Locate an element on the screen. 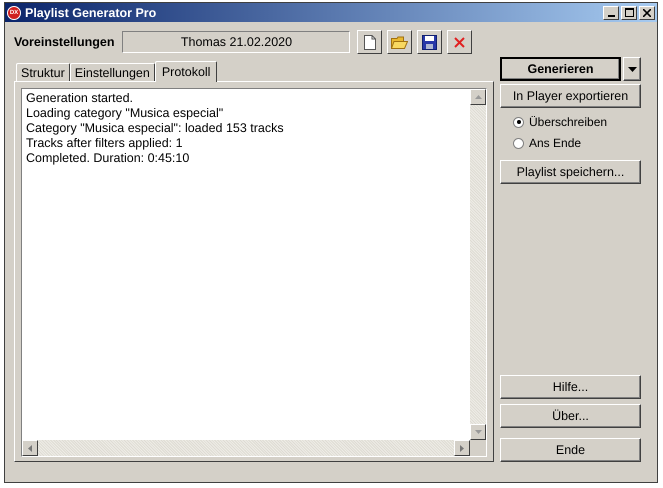 This screenshot has height=488, width=663. log-line: Completed. Duration: 0:45:10 is located at coordinates (108, 158).